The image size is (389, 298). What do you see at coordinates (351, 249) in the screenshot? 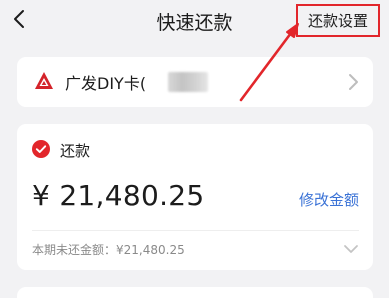
I see `chevron-down-icon` at bounding box center [351, 249].